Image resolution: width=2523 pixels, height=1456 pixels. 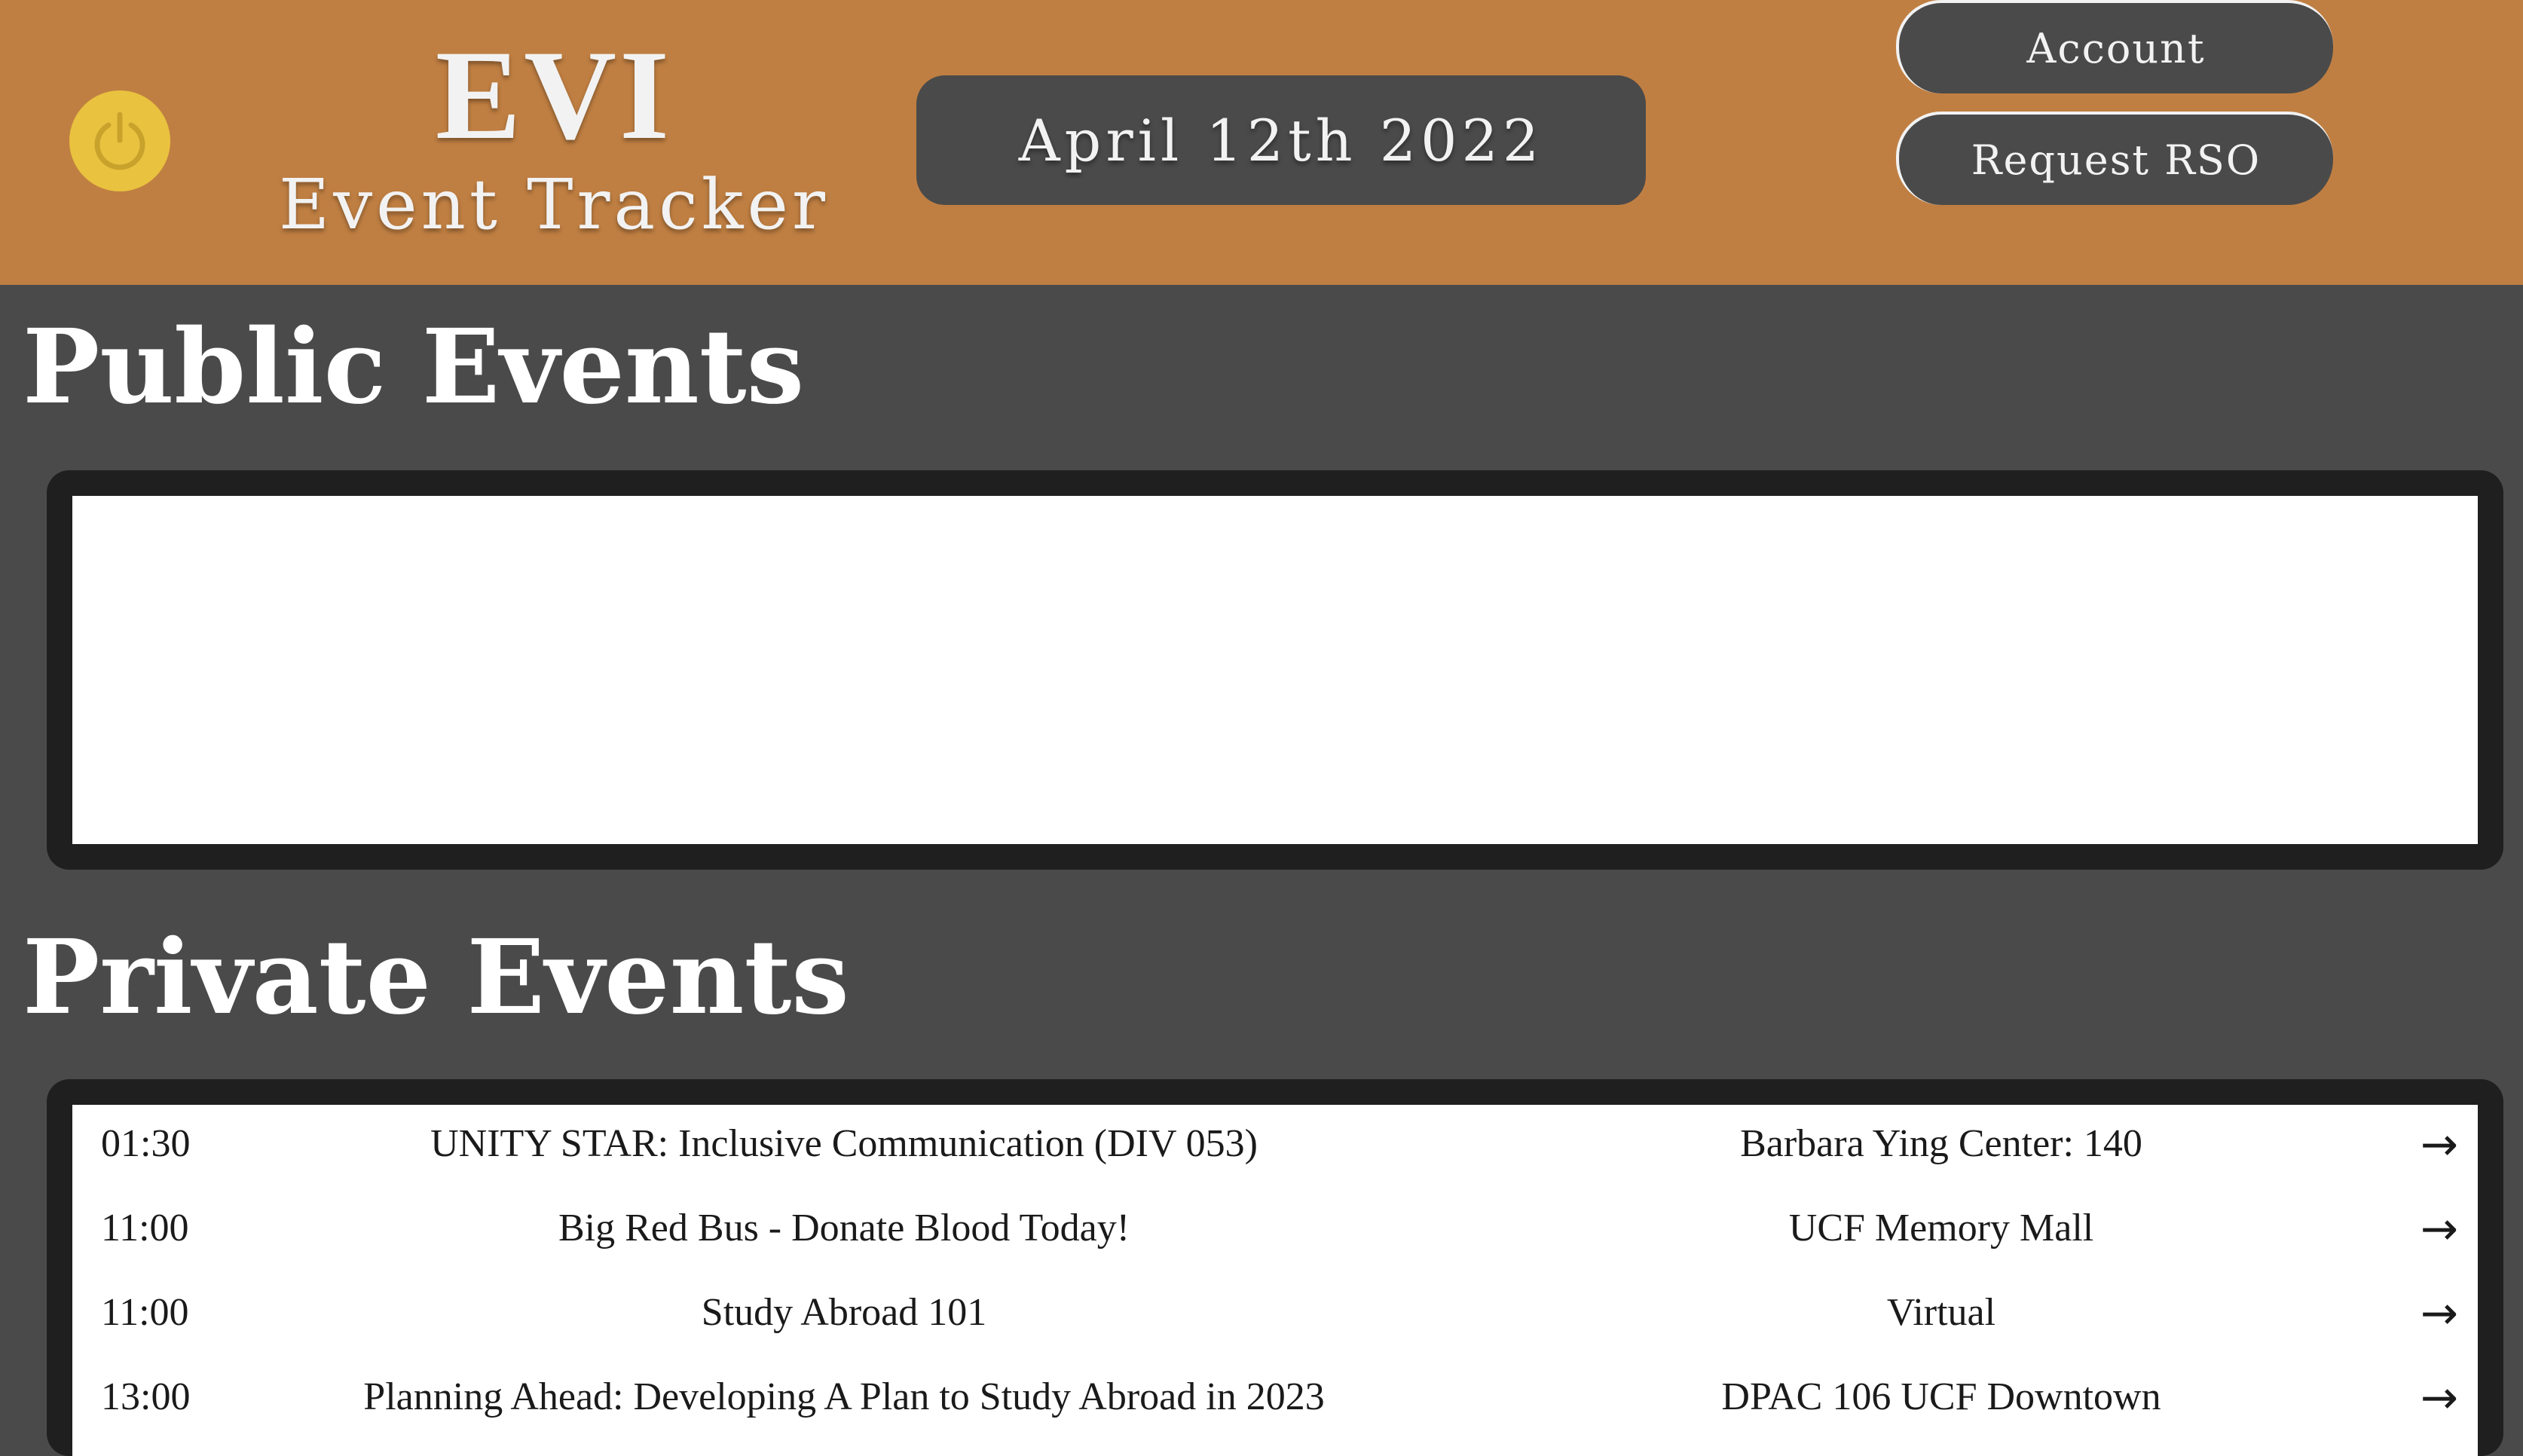 What do you see at coordinates (844, 1312) in the screenshot?
I see `event-title: Study Abroad 101` at bounding box center [844, 1312].